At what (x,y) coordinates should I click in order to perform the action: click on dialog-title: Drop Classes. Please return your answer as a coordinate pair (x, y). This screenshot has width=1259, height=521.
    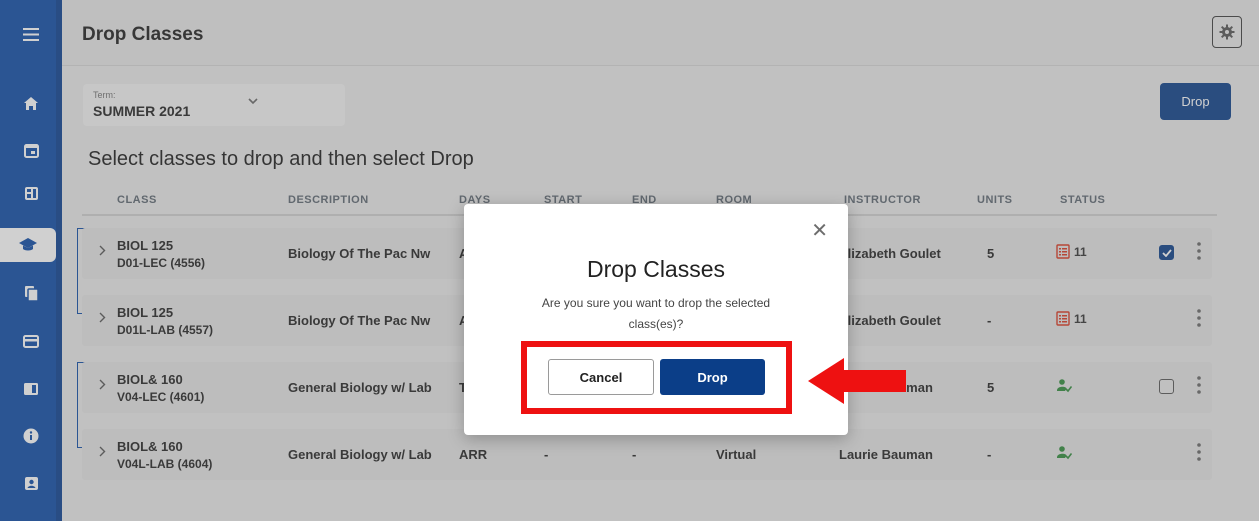
    Looking at the image, I should click on (656, 269).